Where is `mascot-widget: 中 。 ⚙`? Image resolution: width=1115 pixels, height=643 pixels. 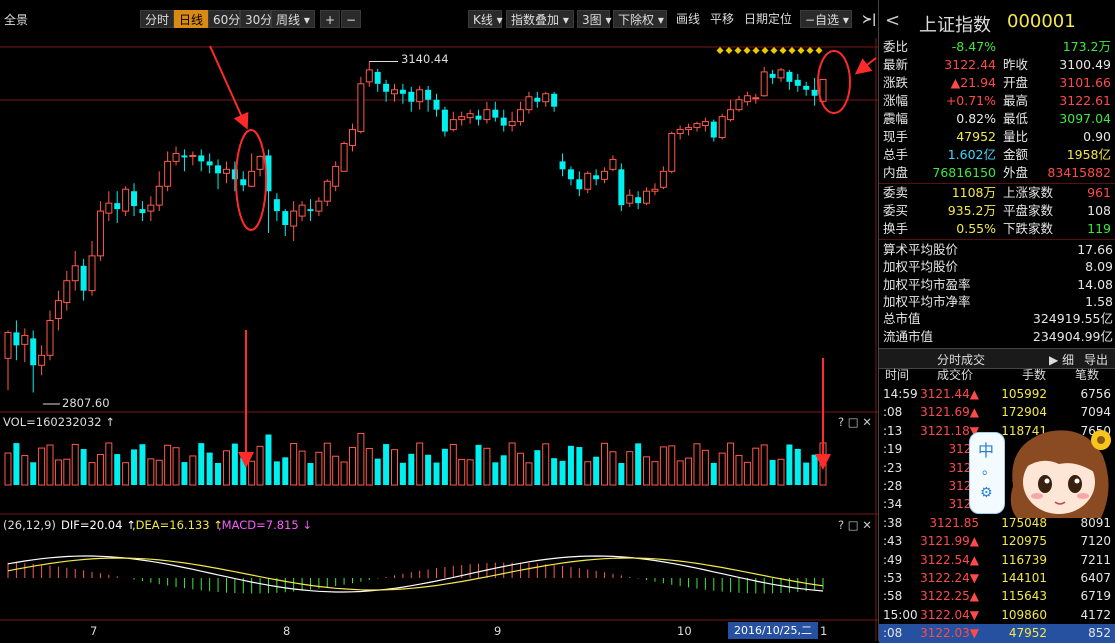
mascot-widget: 中 。 ⚙ is located at coordinates (1042, 473).